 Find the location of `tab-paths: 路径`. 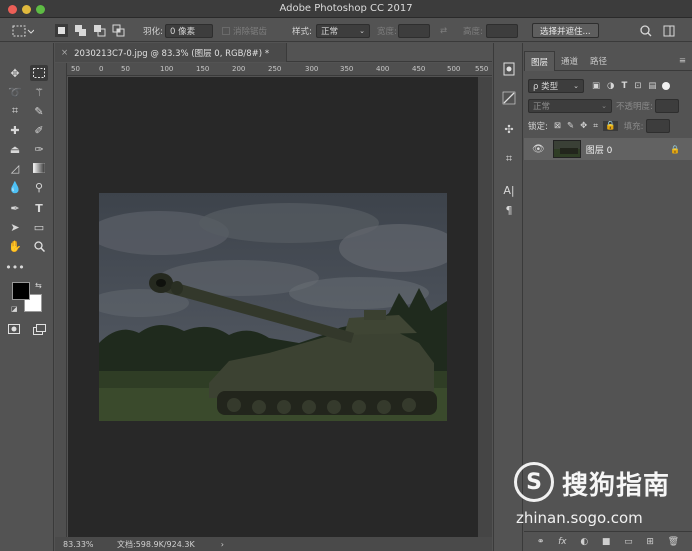

tab-paths: 路径 is located at coordinates (598, 61).